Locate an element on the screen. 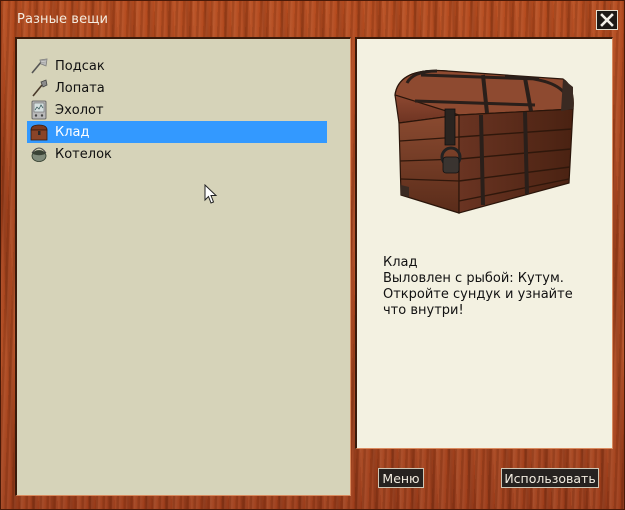 The height and width of the screenshot is (510, 625). item-list: Подсак Лопата Эхолот Клад Котелок is located at coordinates (177, 110).